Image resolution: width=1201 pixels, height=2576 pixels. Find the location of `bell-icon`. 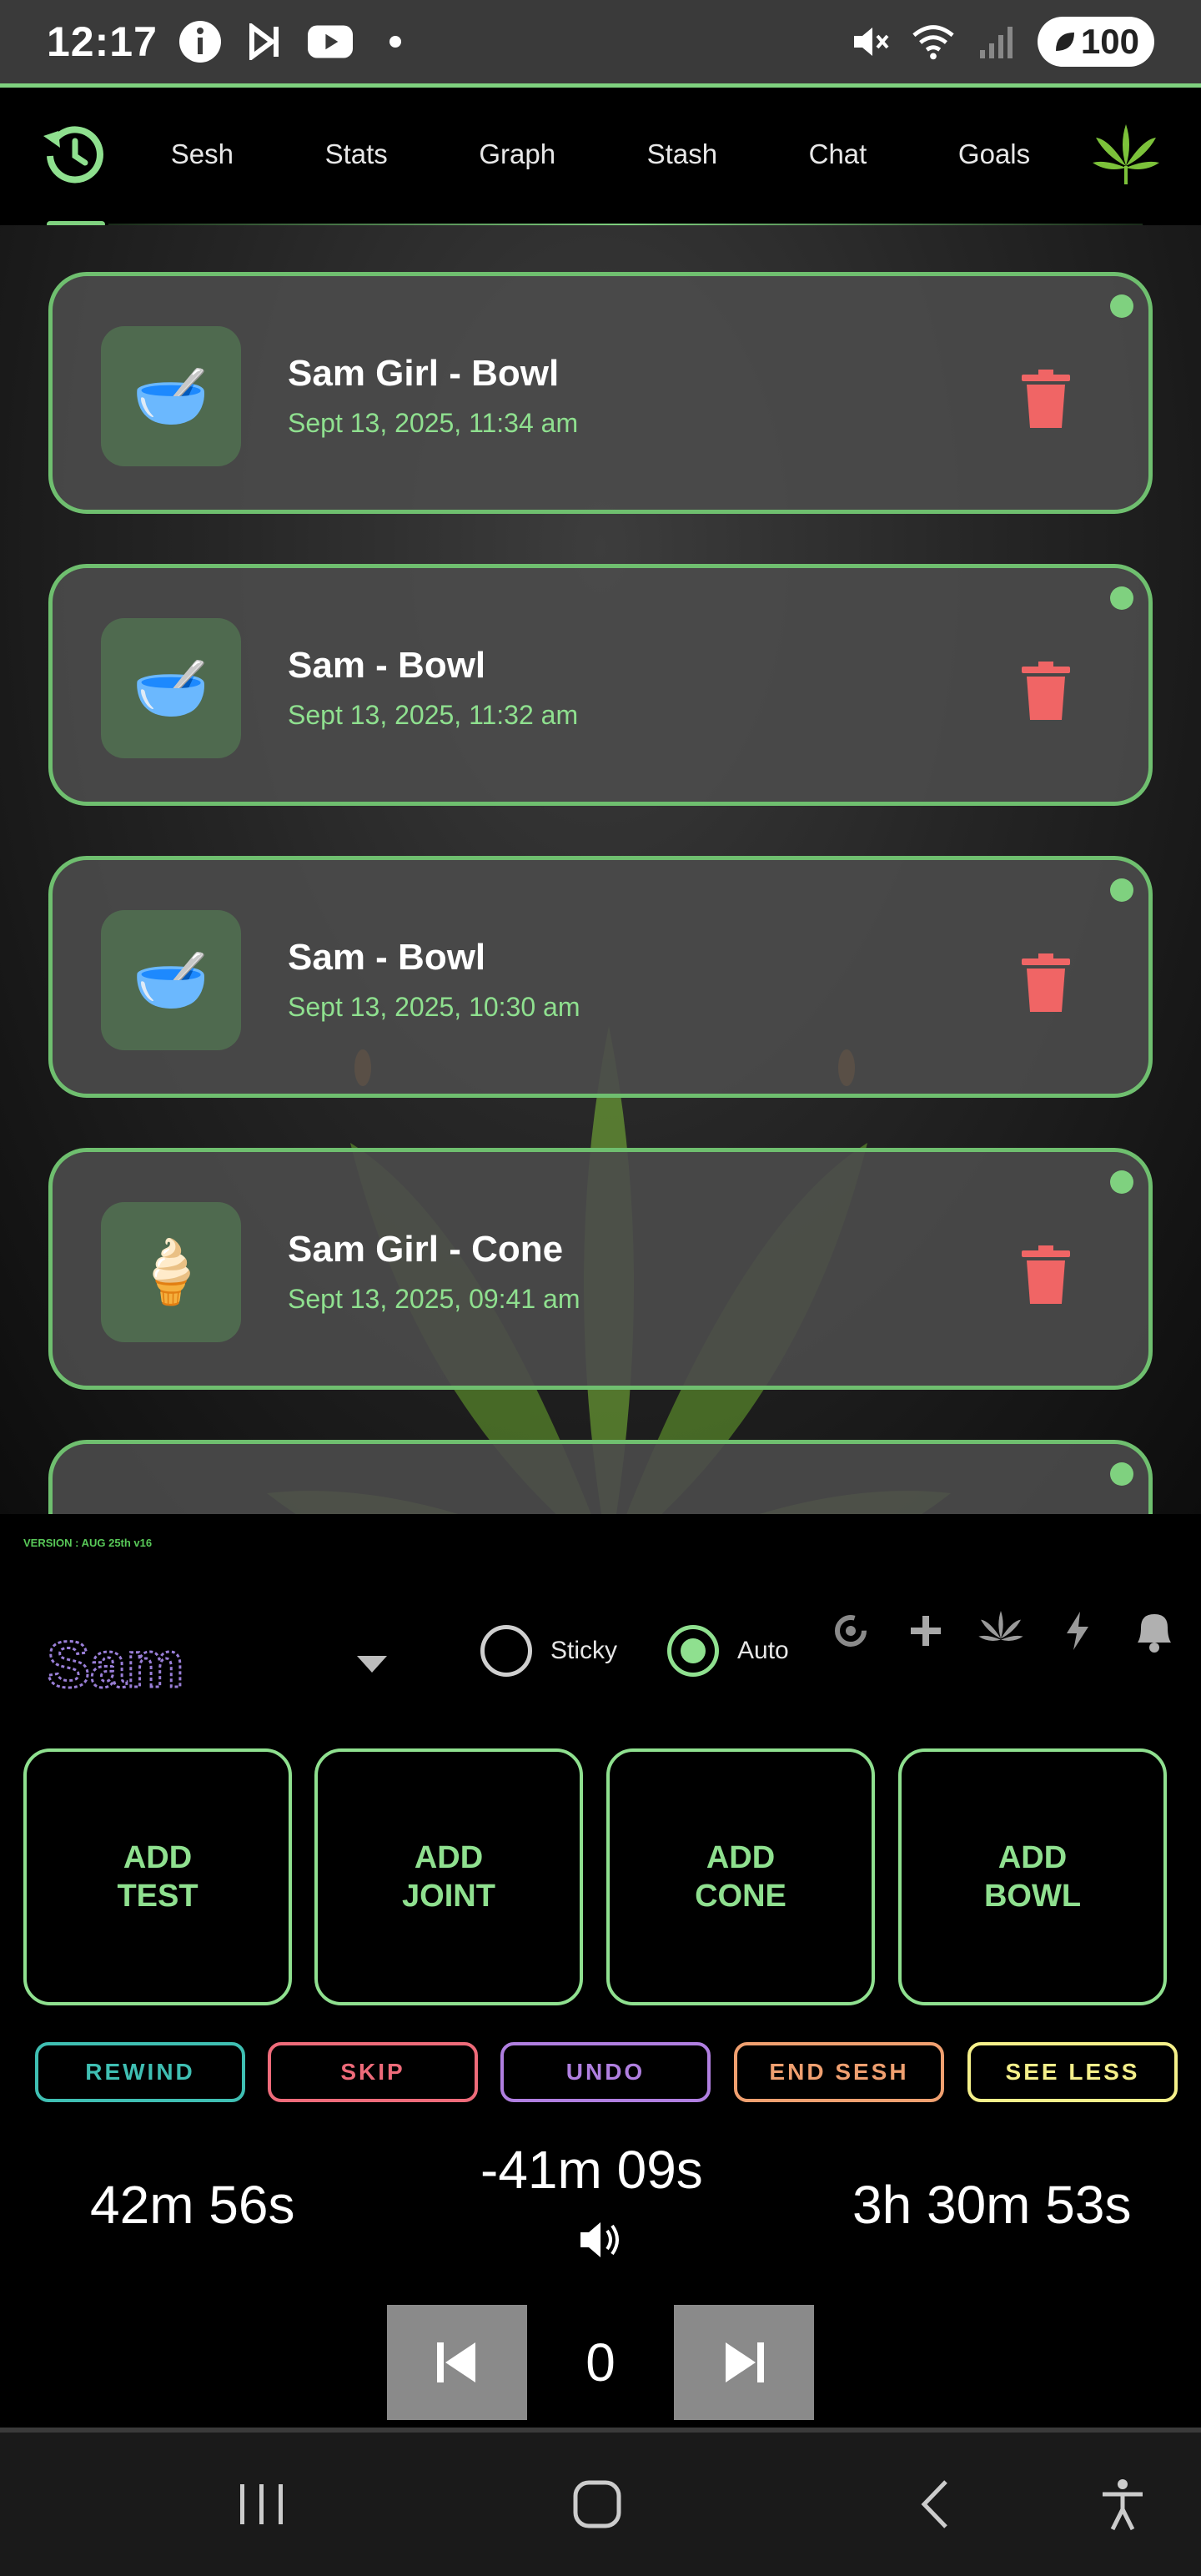

bell-icon is located at coordinates (1153, 1631).